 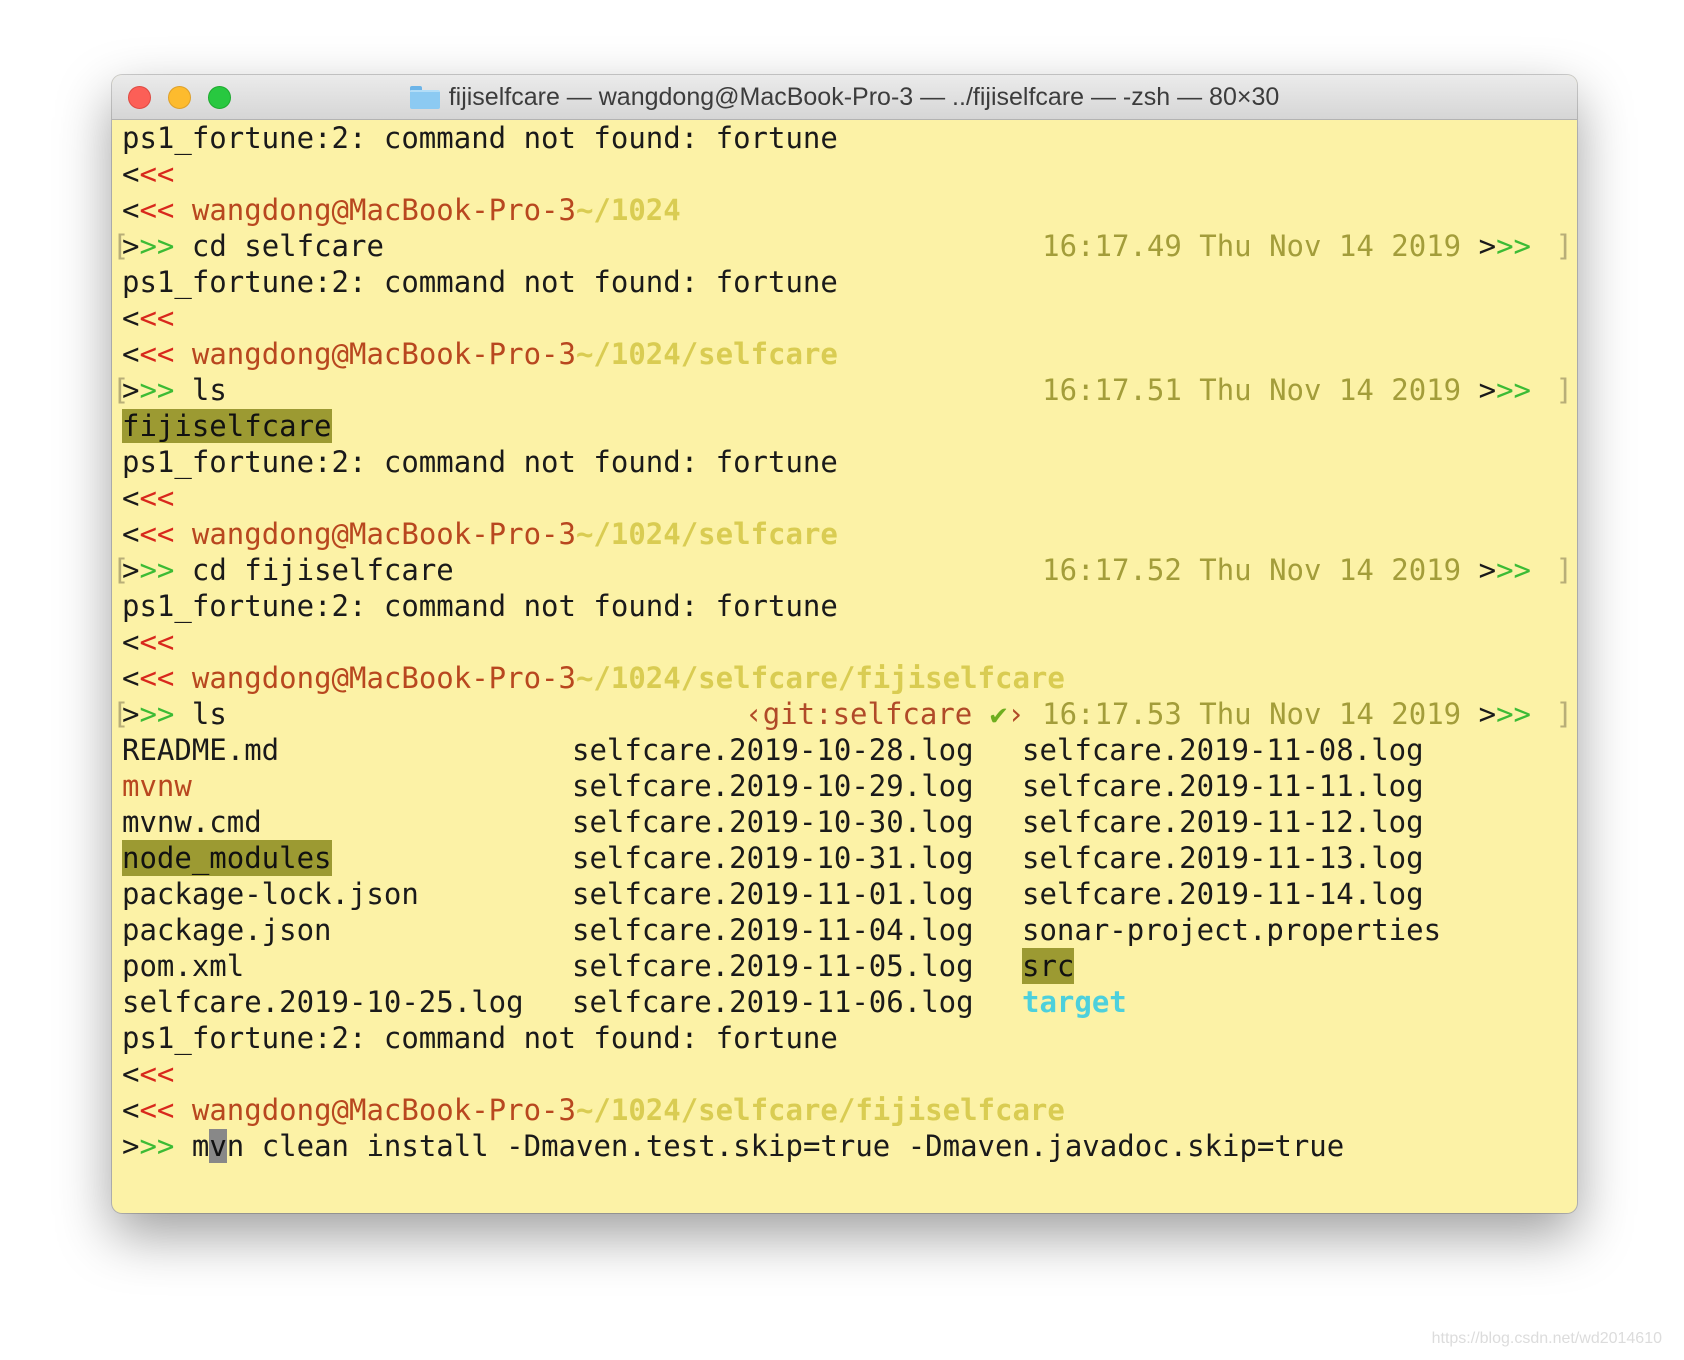 What do you see at coordinates (1223, 894) in the screenshot?
I see `file-entry: selfcare.2019-11-14.log` at bounding box center [1223, 894].